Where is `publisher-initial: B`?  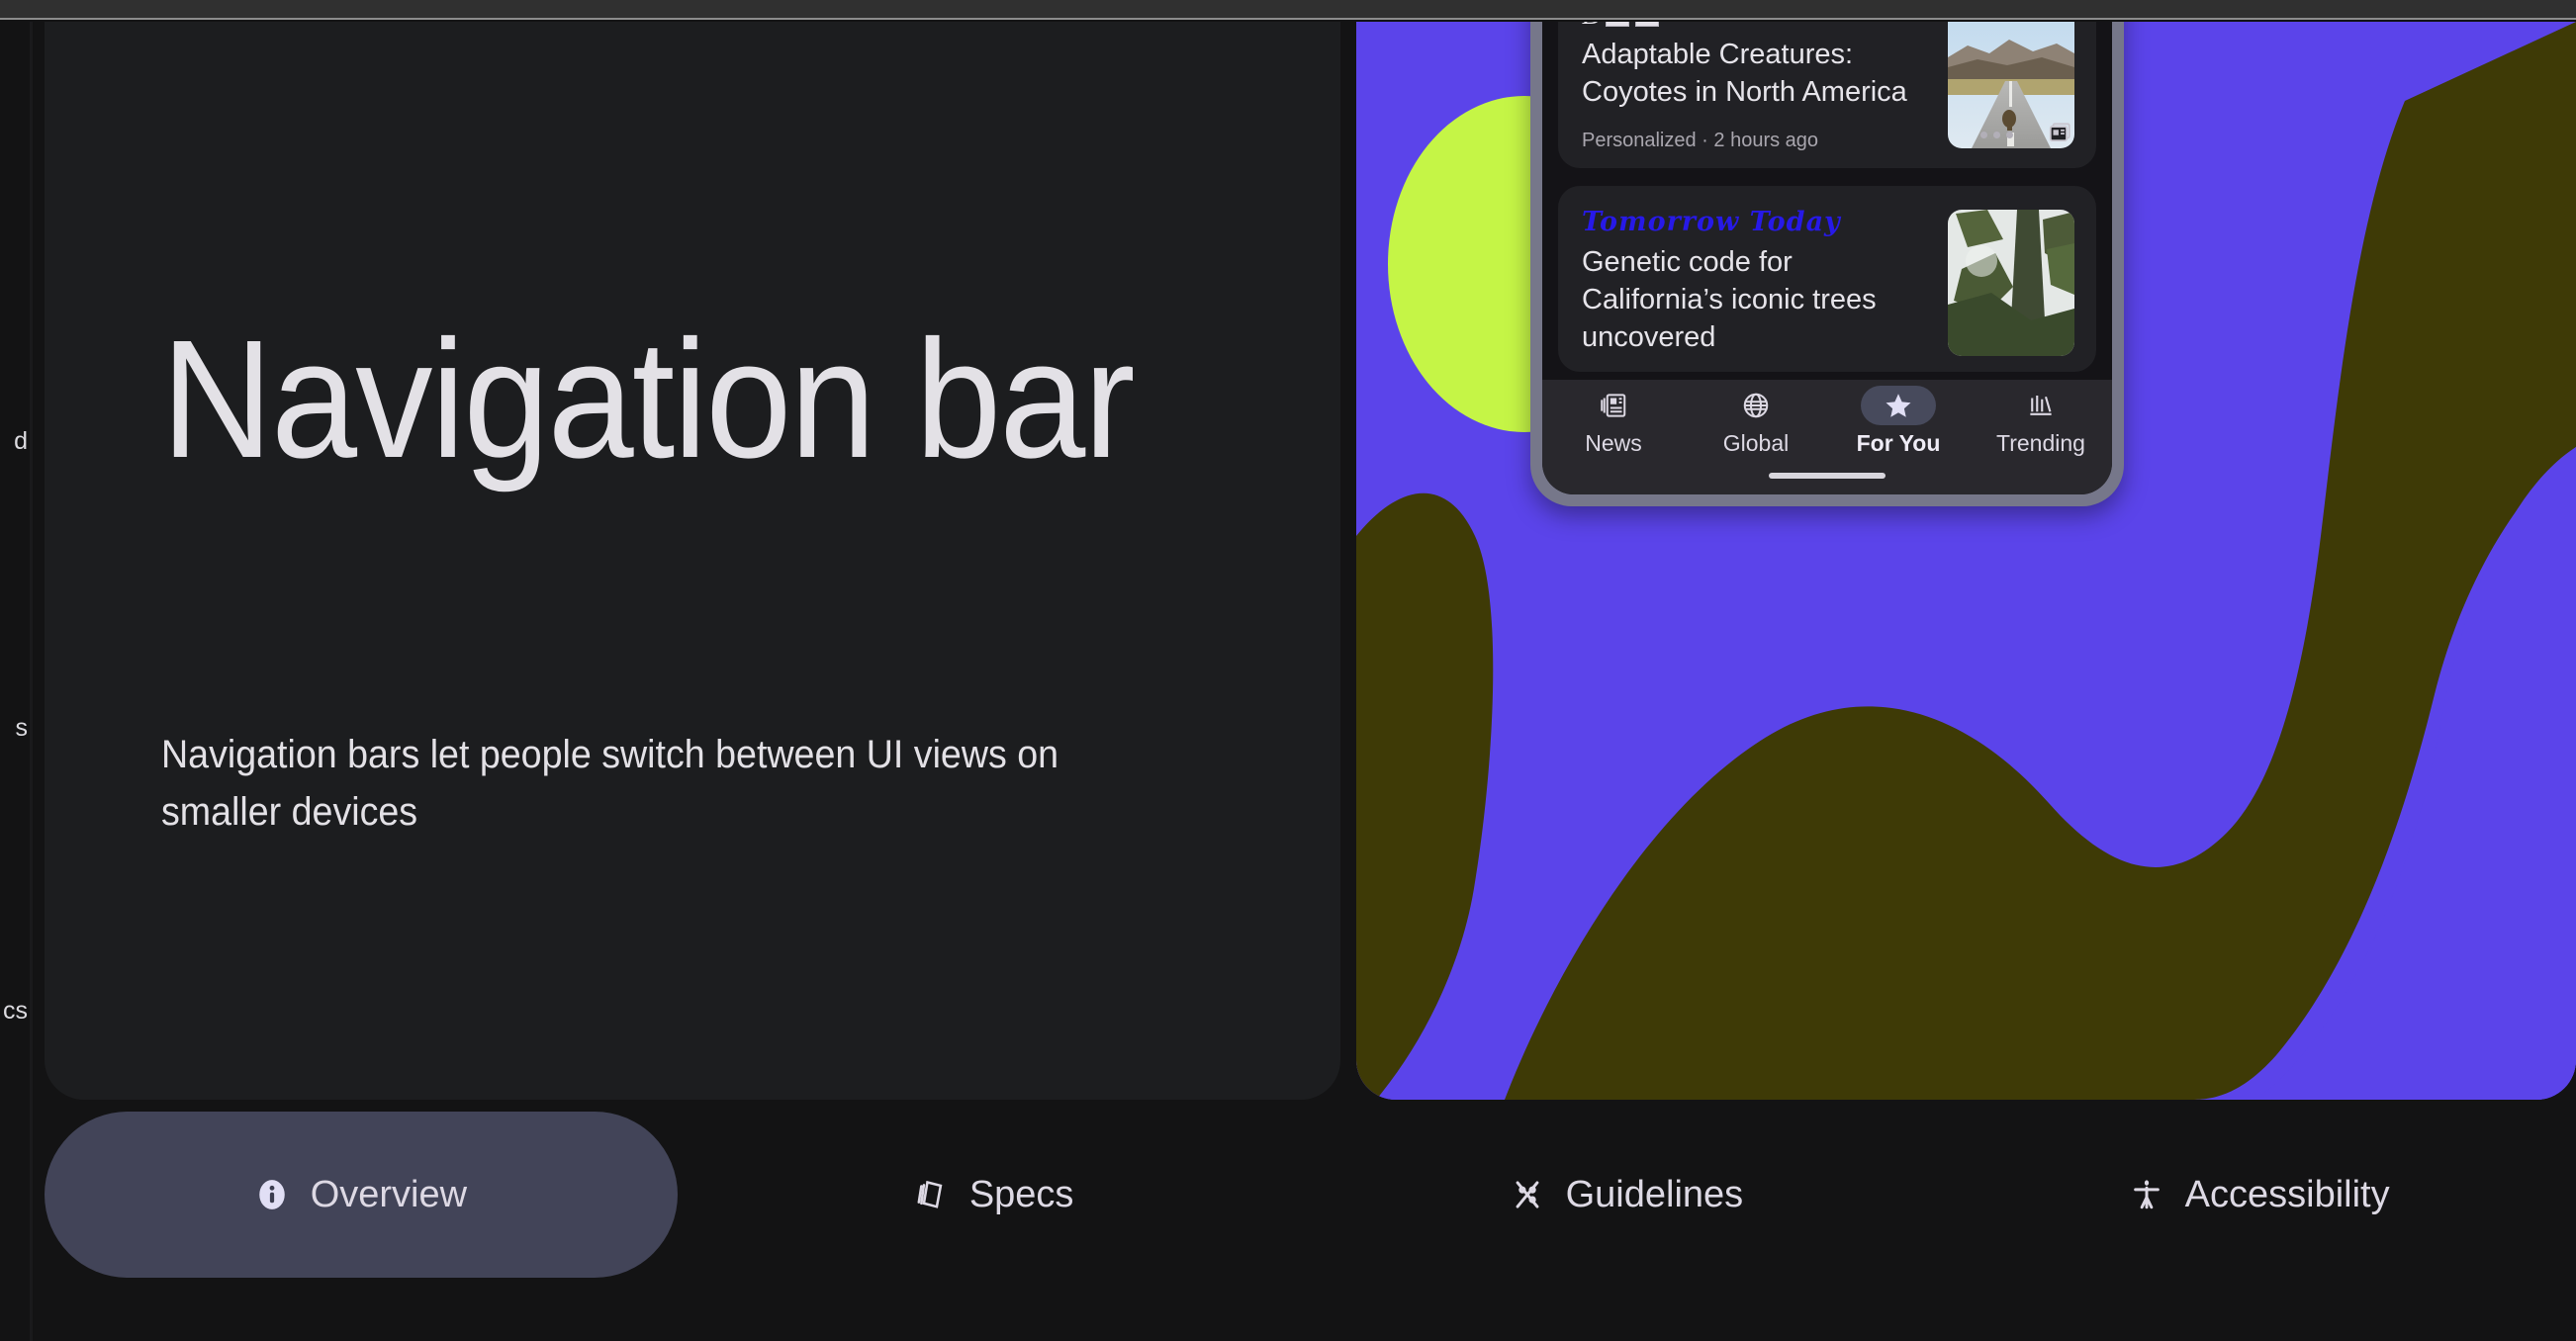 publisher-initial: B is located at coordinates (1591, 26).